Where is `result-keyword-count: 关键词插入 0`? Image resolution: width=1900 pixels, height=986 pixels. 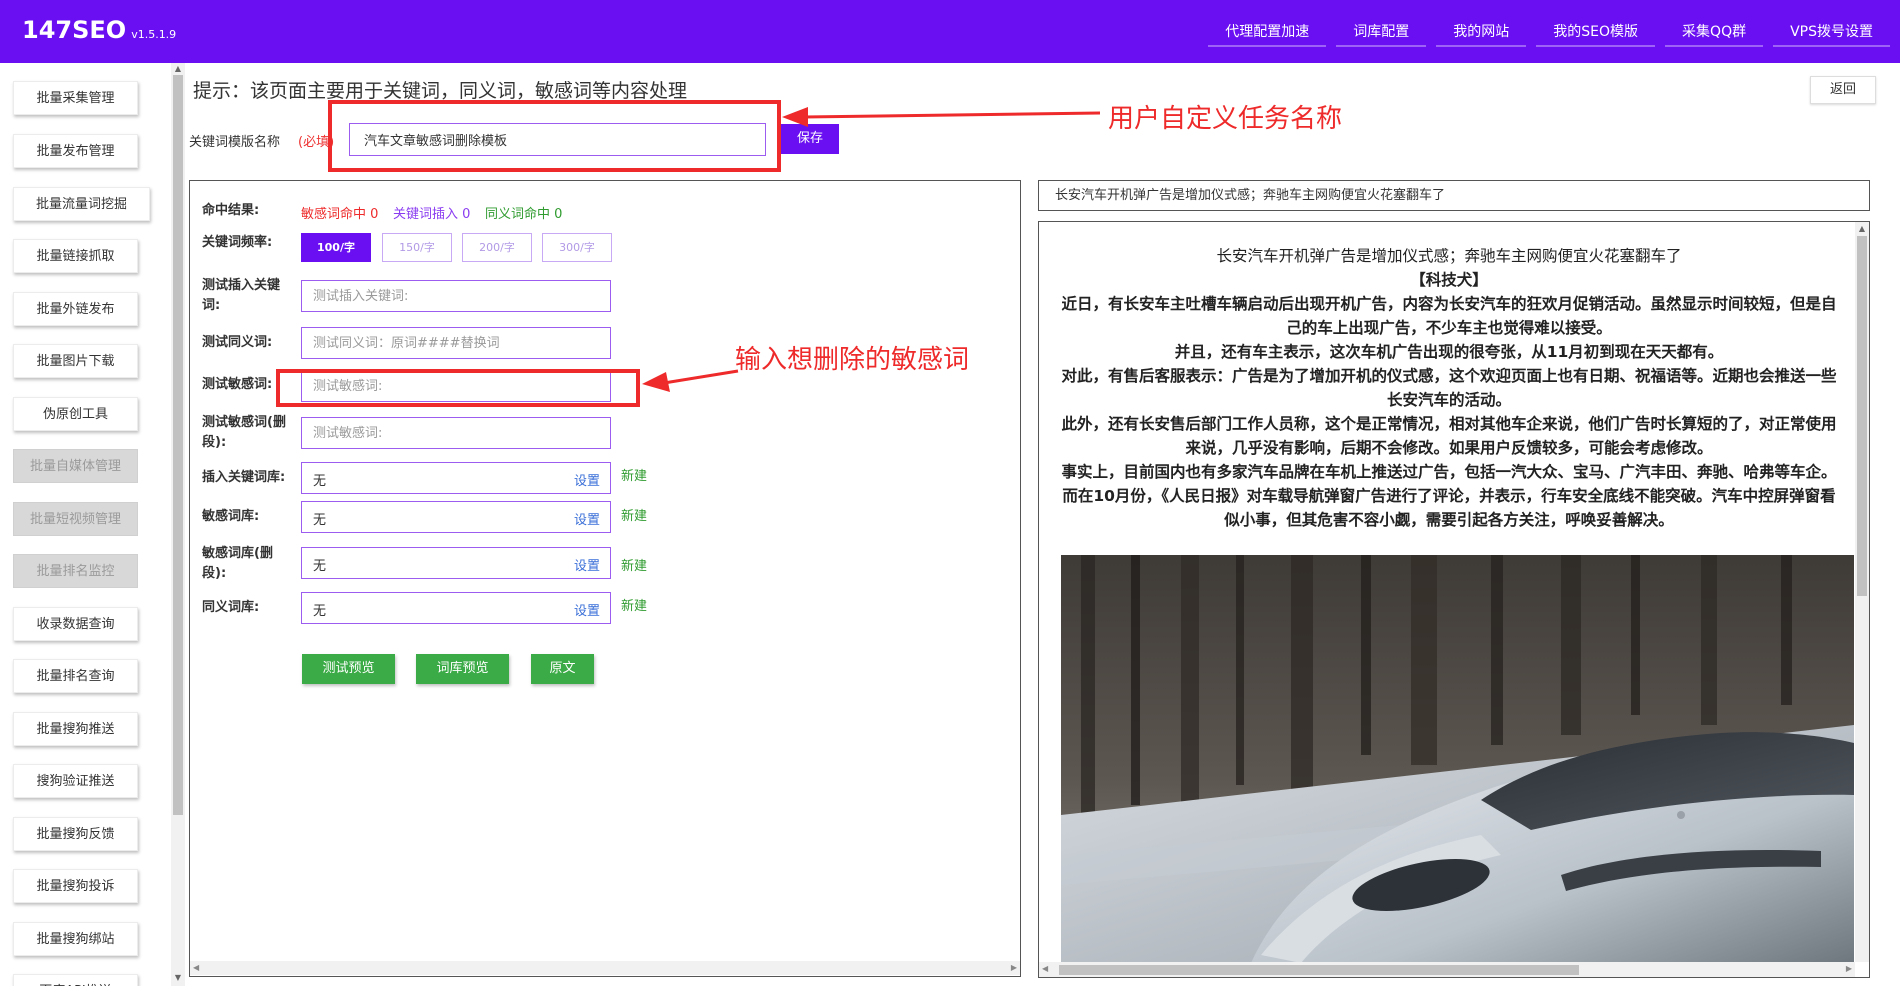 result-keyword-count: 关键词插入 0 is located at coordinates (432, 214).